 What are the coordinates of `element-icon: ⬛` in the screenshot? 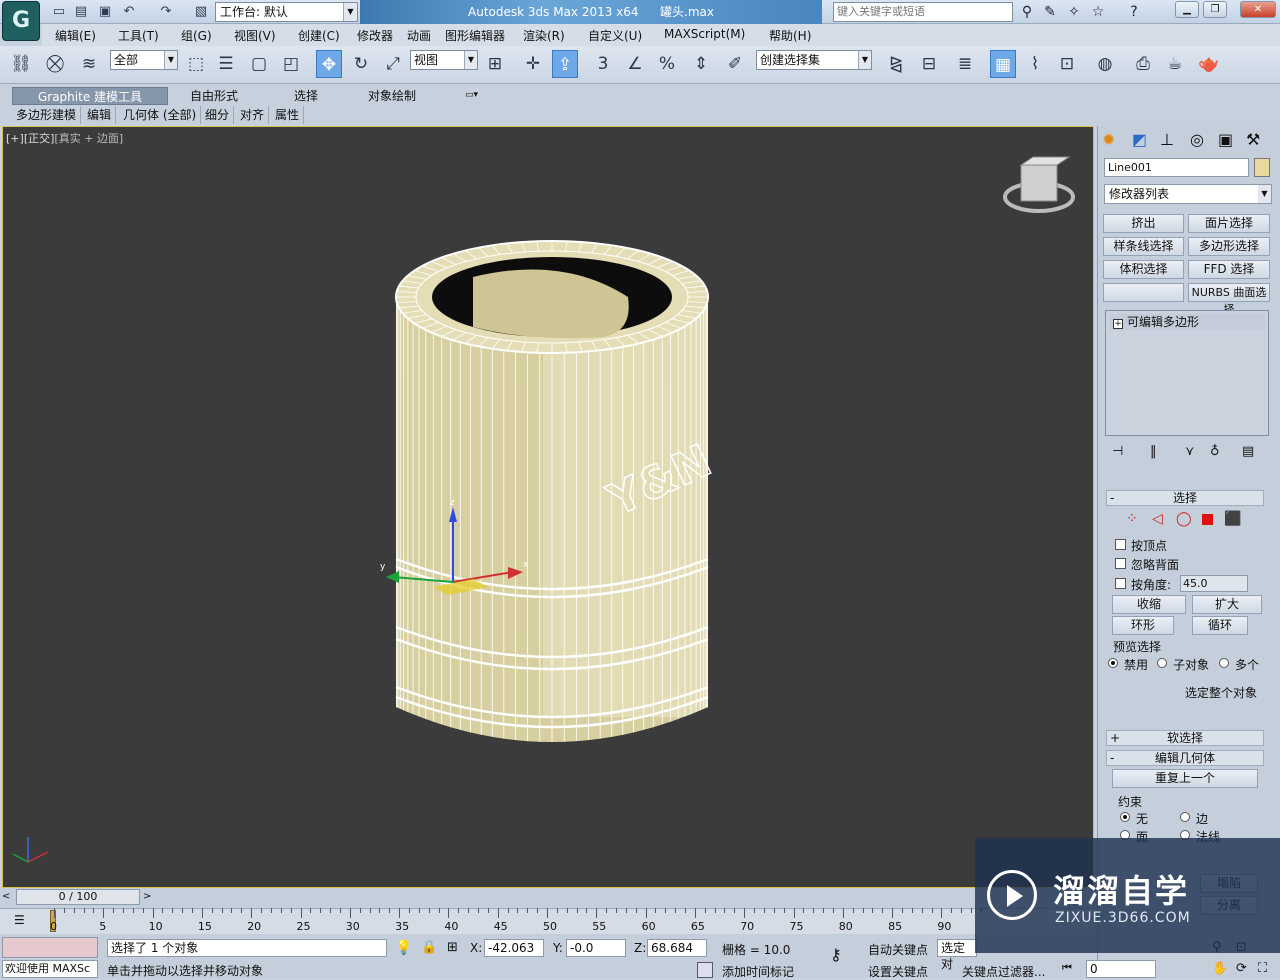 It's located at (1232, 519).